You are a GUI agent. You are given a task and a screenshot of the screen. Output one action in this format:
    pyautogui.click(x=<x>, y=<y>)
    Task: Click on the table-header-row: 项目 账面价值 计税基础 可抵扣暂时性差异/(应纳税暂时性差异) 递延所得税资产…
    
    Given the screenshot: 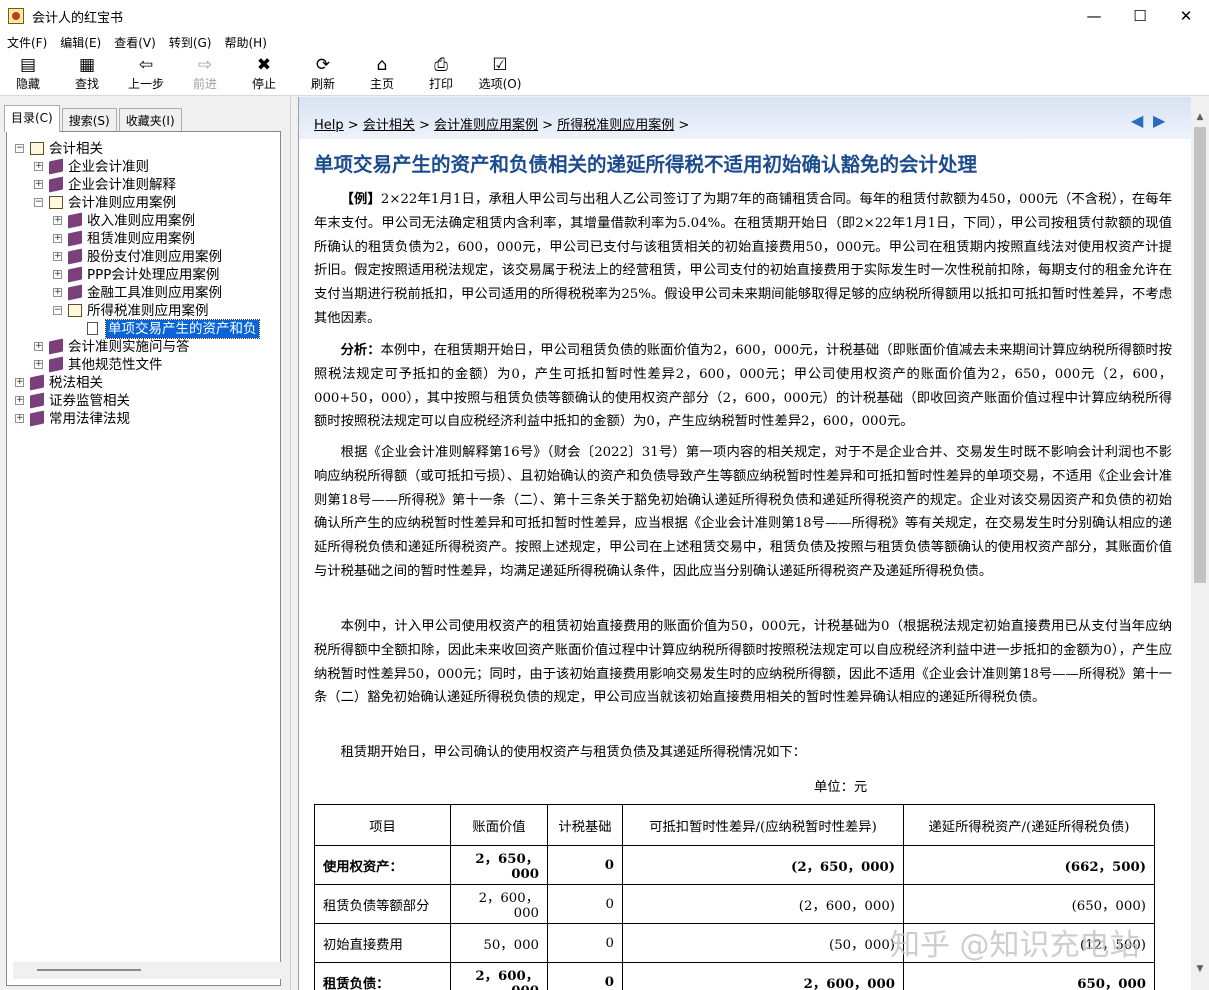 What is the action you would take?
    pyautogui.click(x=734, y=825)
    